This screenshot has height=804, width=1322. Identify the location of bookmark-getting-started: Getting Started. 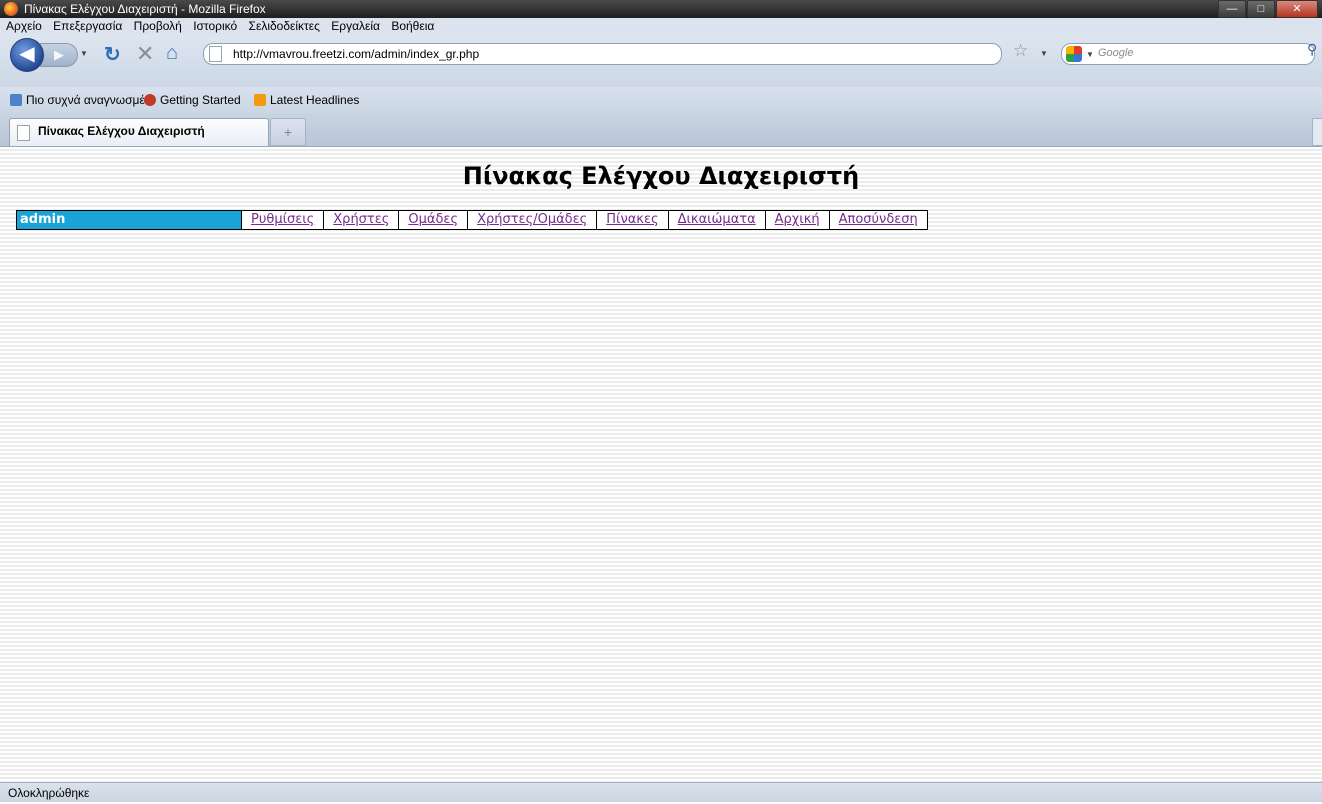
(192, 100).